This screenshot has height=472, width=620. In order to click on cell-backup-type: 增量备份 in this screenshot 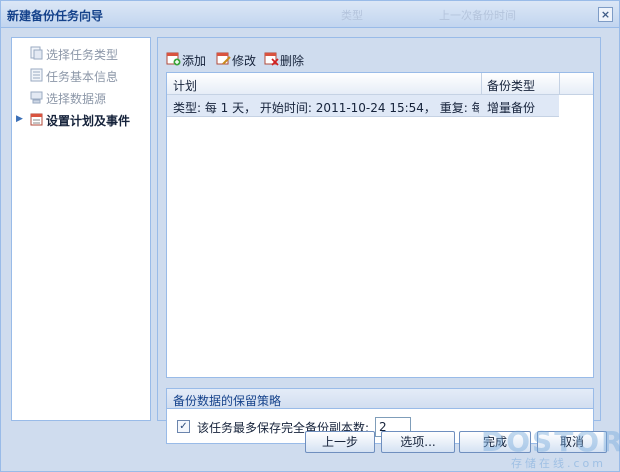, I will do `click(511, 108)`.